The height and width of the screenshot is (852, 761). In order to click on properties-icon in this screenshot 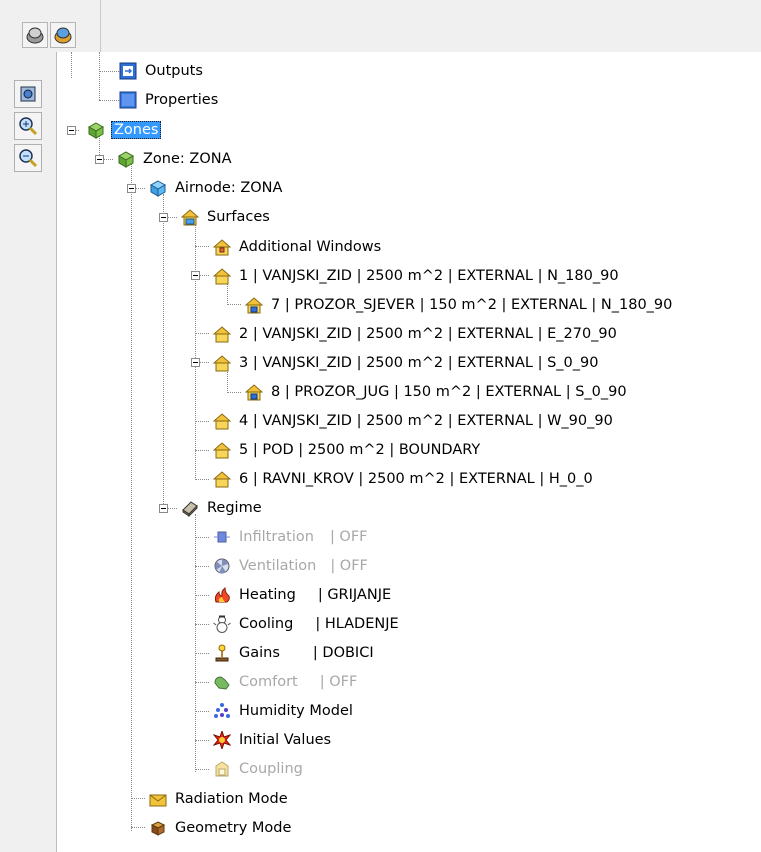, I will do `click(128, 100)`.